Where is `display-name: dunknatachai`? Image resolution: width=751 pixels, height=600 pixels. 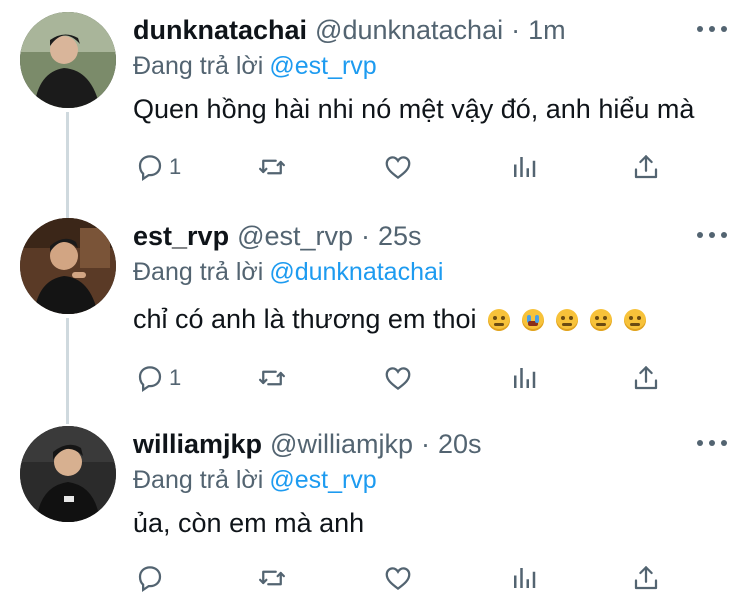
display-name: dunknatachai is located at coordinates (220, 30).